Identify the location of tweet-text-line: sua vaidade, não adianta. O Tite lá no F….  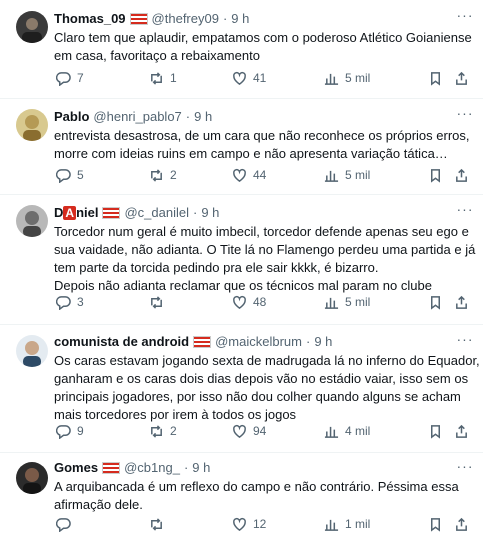
(265, 249).